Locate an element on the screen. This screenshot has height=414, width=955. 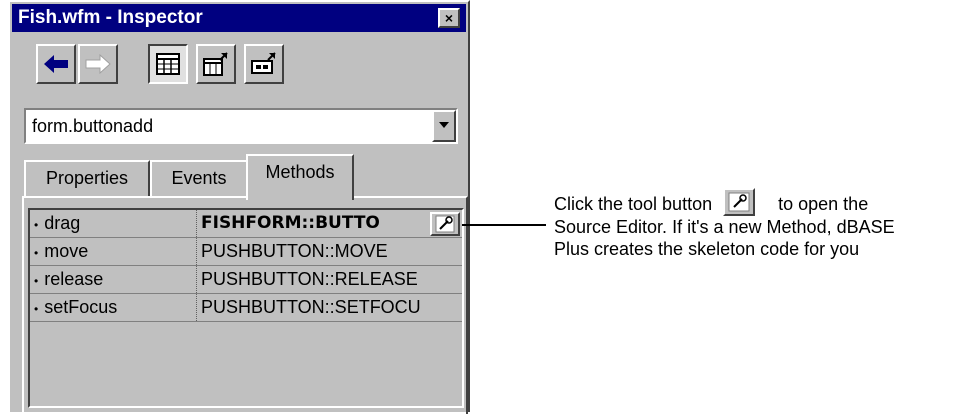
tab-methods-label: Methods is located at coordinates (300, 172).